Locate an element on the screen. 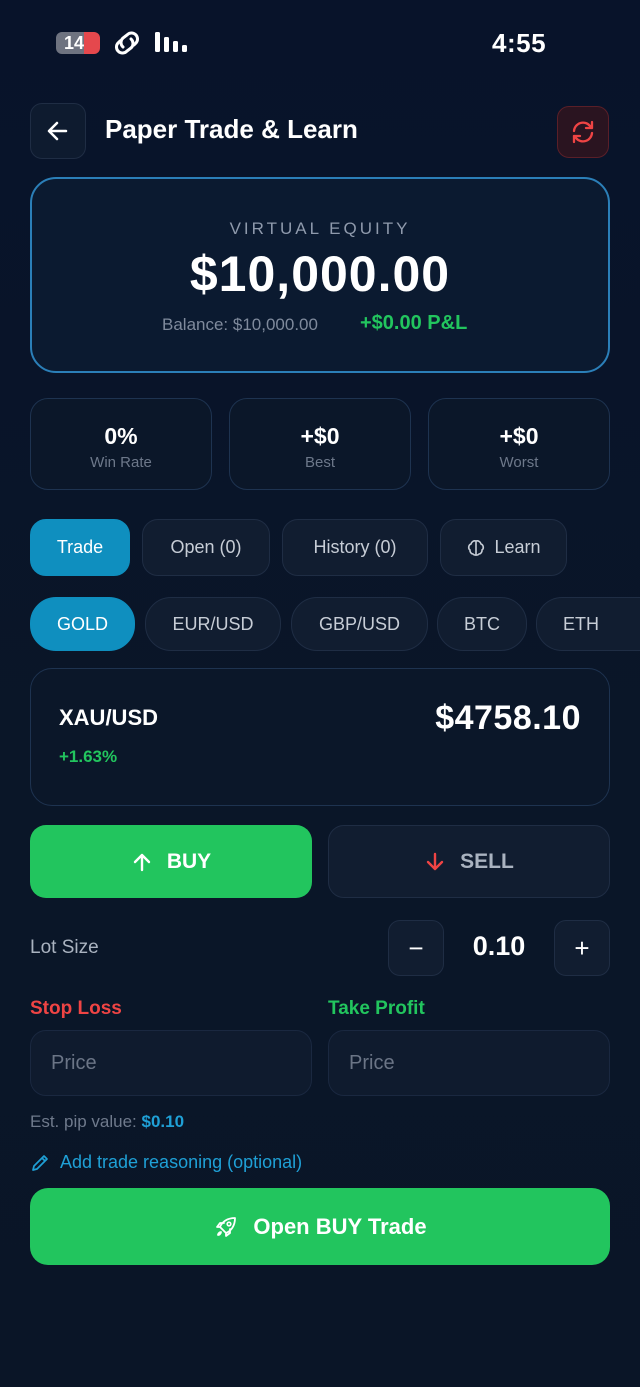 This screenshot has height=1387, width=640. pencil-icon is located at coordinates (40, 1162).